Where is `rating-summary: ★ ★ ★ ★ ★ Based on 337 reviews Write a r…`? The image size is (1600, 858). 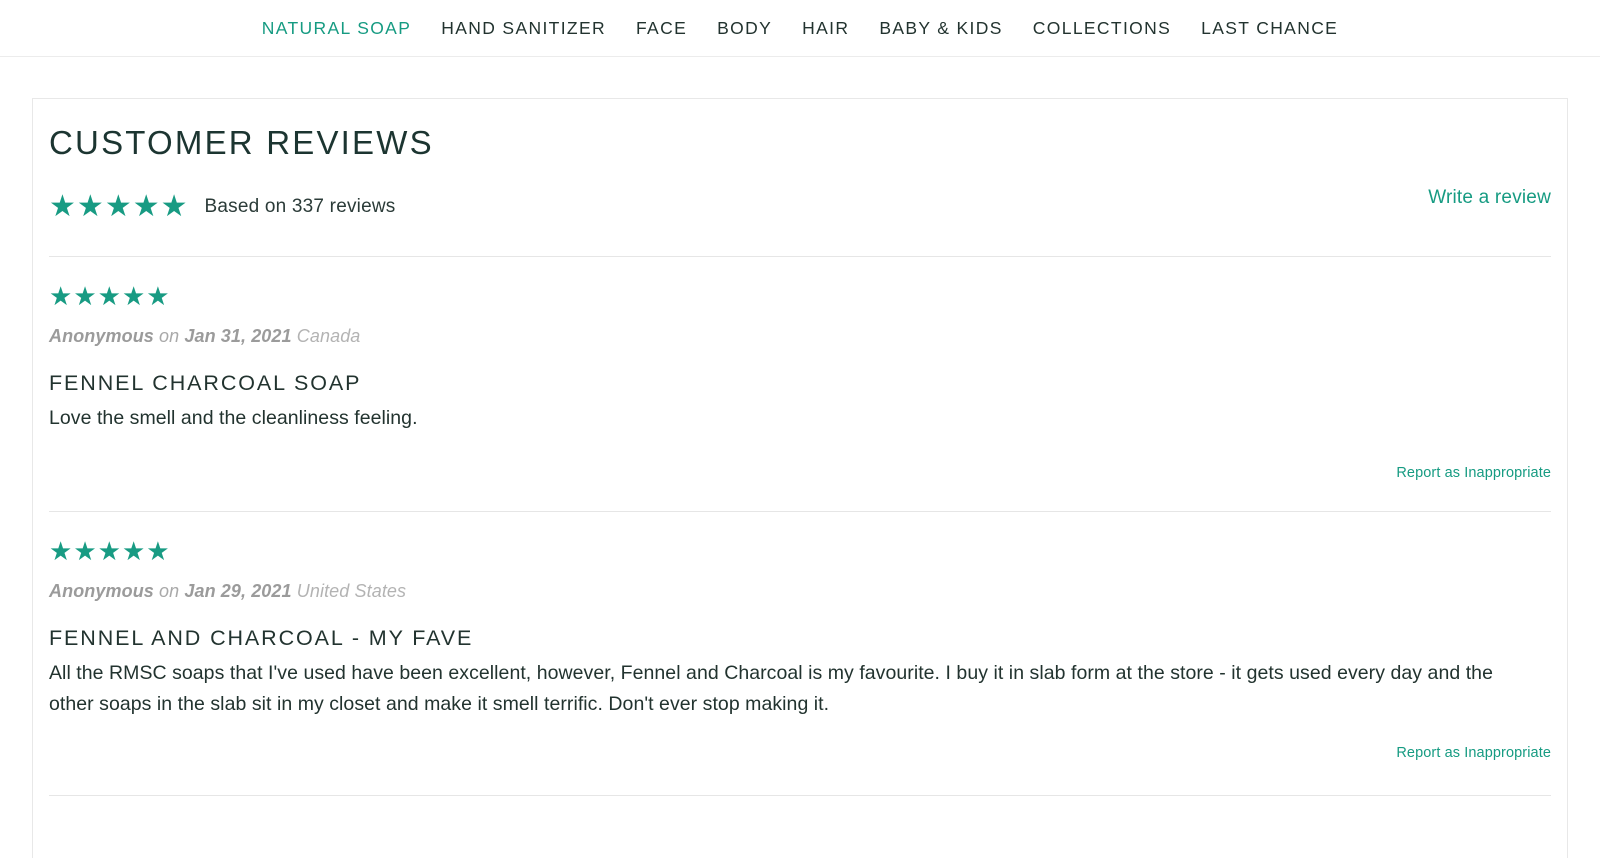
rating-summary: ★ ★ ★ ★ ★ Based on 337 reviews Write a r… is located at coordinates (800, 195).